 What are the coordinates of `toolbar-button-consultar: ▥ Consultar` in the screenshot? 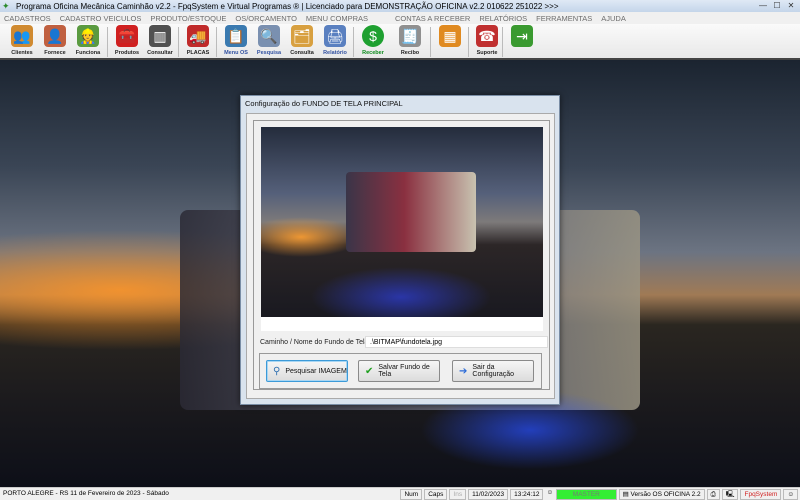 It's located at (160, 42).